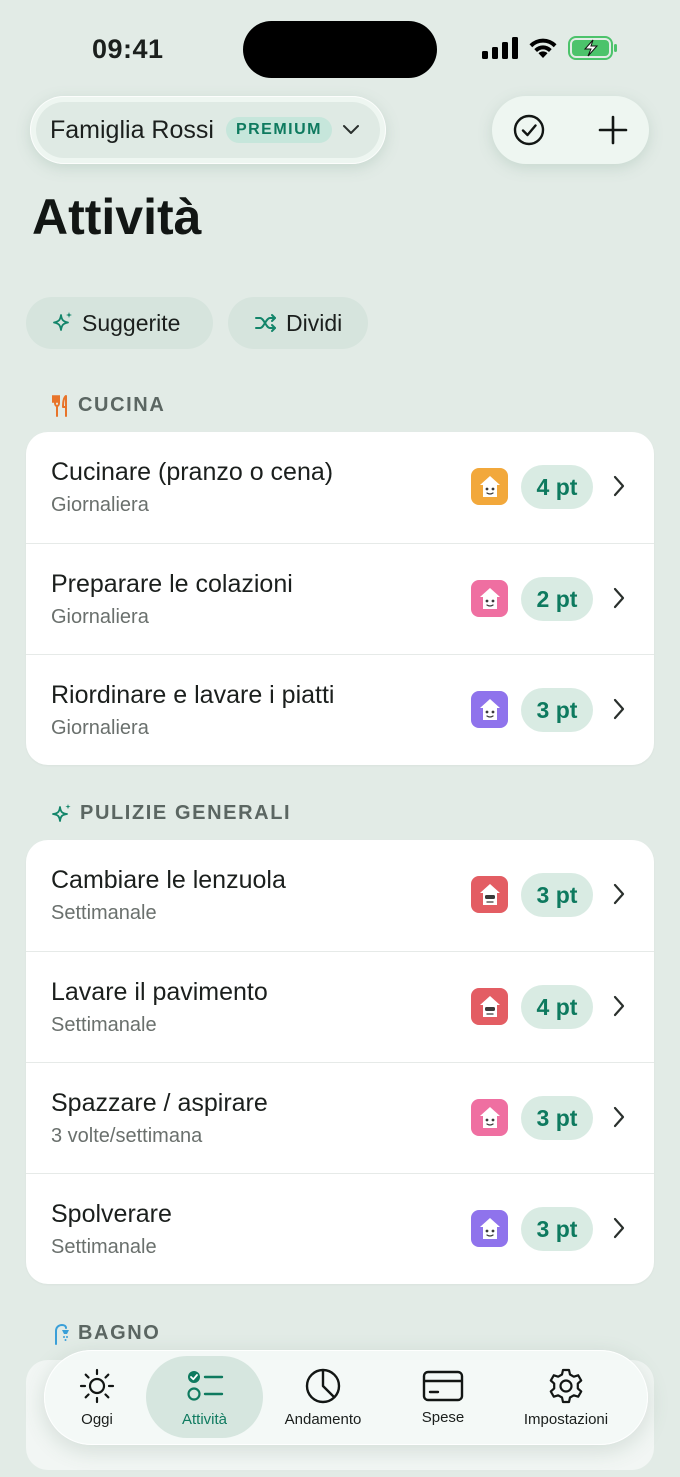  Describe the element at coordinates (443, 1386) in the screenshot. I see `credit-card-icon` at that location.